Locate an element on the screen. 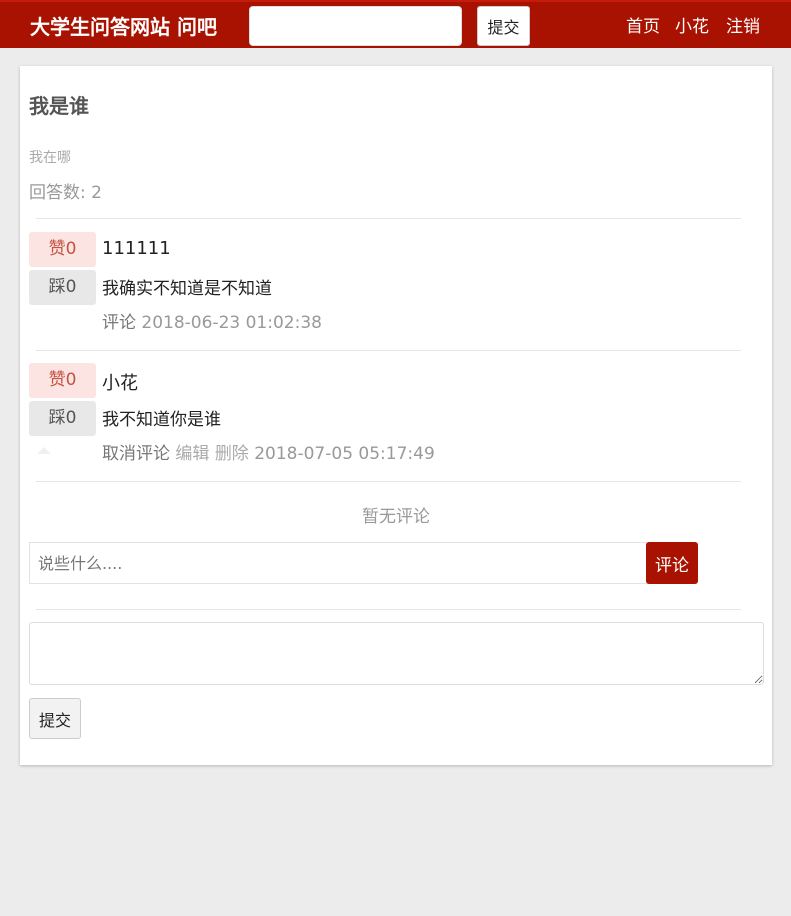 The width and height of the screenshot is (791, 916). answer-textarea is located at coordinates (396, 653).